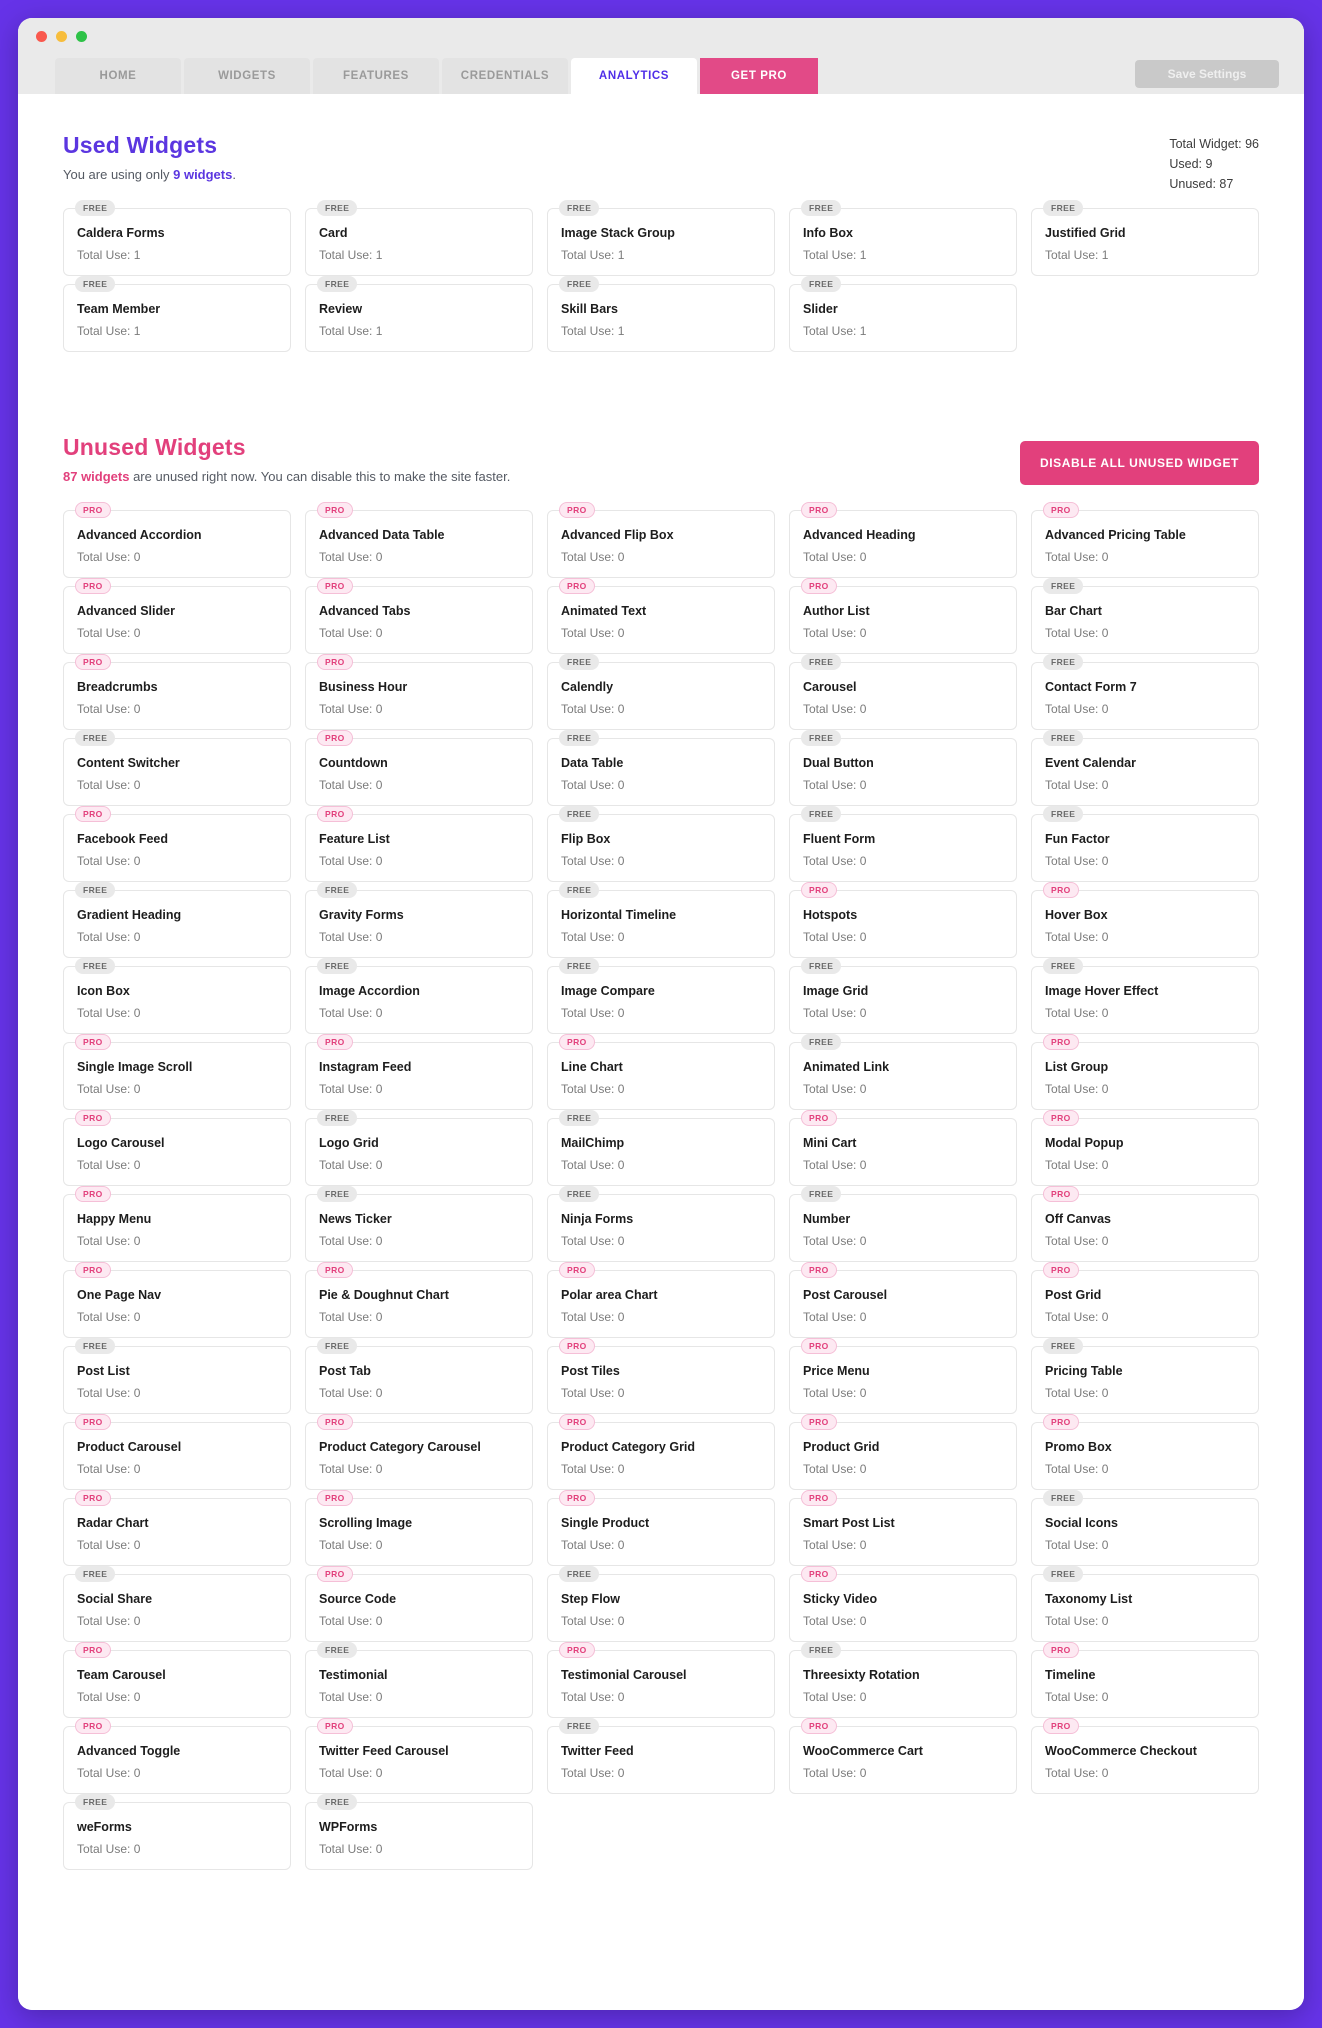  What do you see at coordinates (419, 1680) in the screenshot?
I see `widget-card: FREE Testimonial Total Use: 0` at bounding box center [419, 1680].